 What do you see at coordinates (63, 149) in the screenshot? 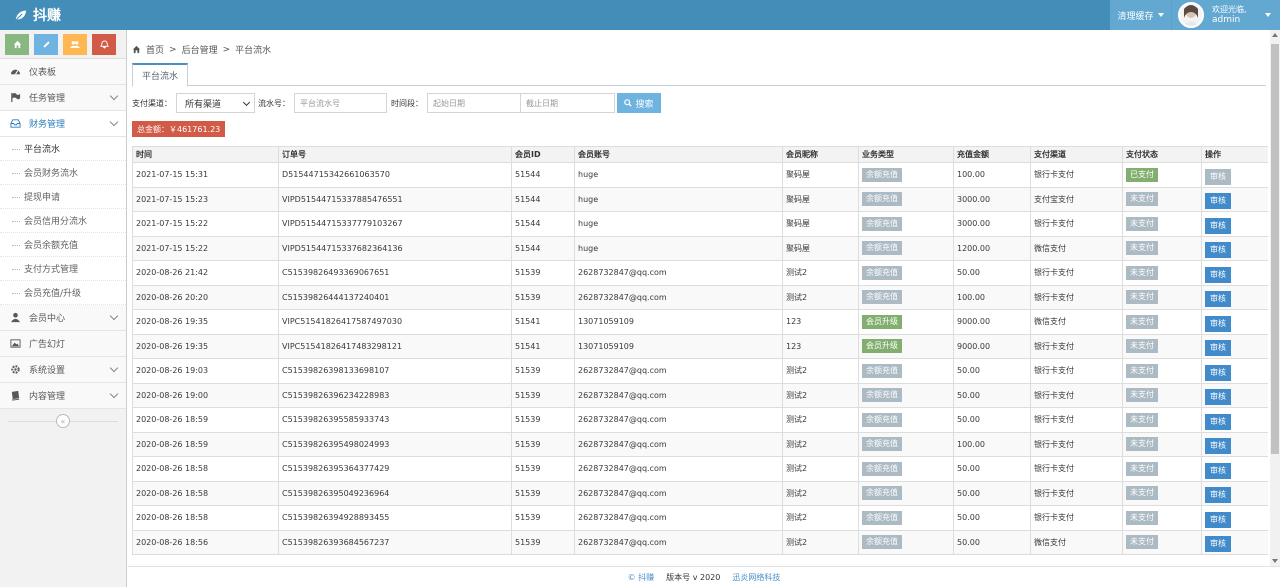
I see `sidebar-subitem-platform-flow: 平台流水` at bounding box center [63, 149].